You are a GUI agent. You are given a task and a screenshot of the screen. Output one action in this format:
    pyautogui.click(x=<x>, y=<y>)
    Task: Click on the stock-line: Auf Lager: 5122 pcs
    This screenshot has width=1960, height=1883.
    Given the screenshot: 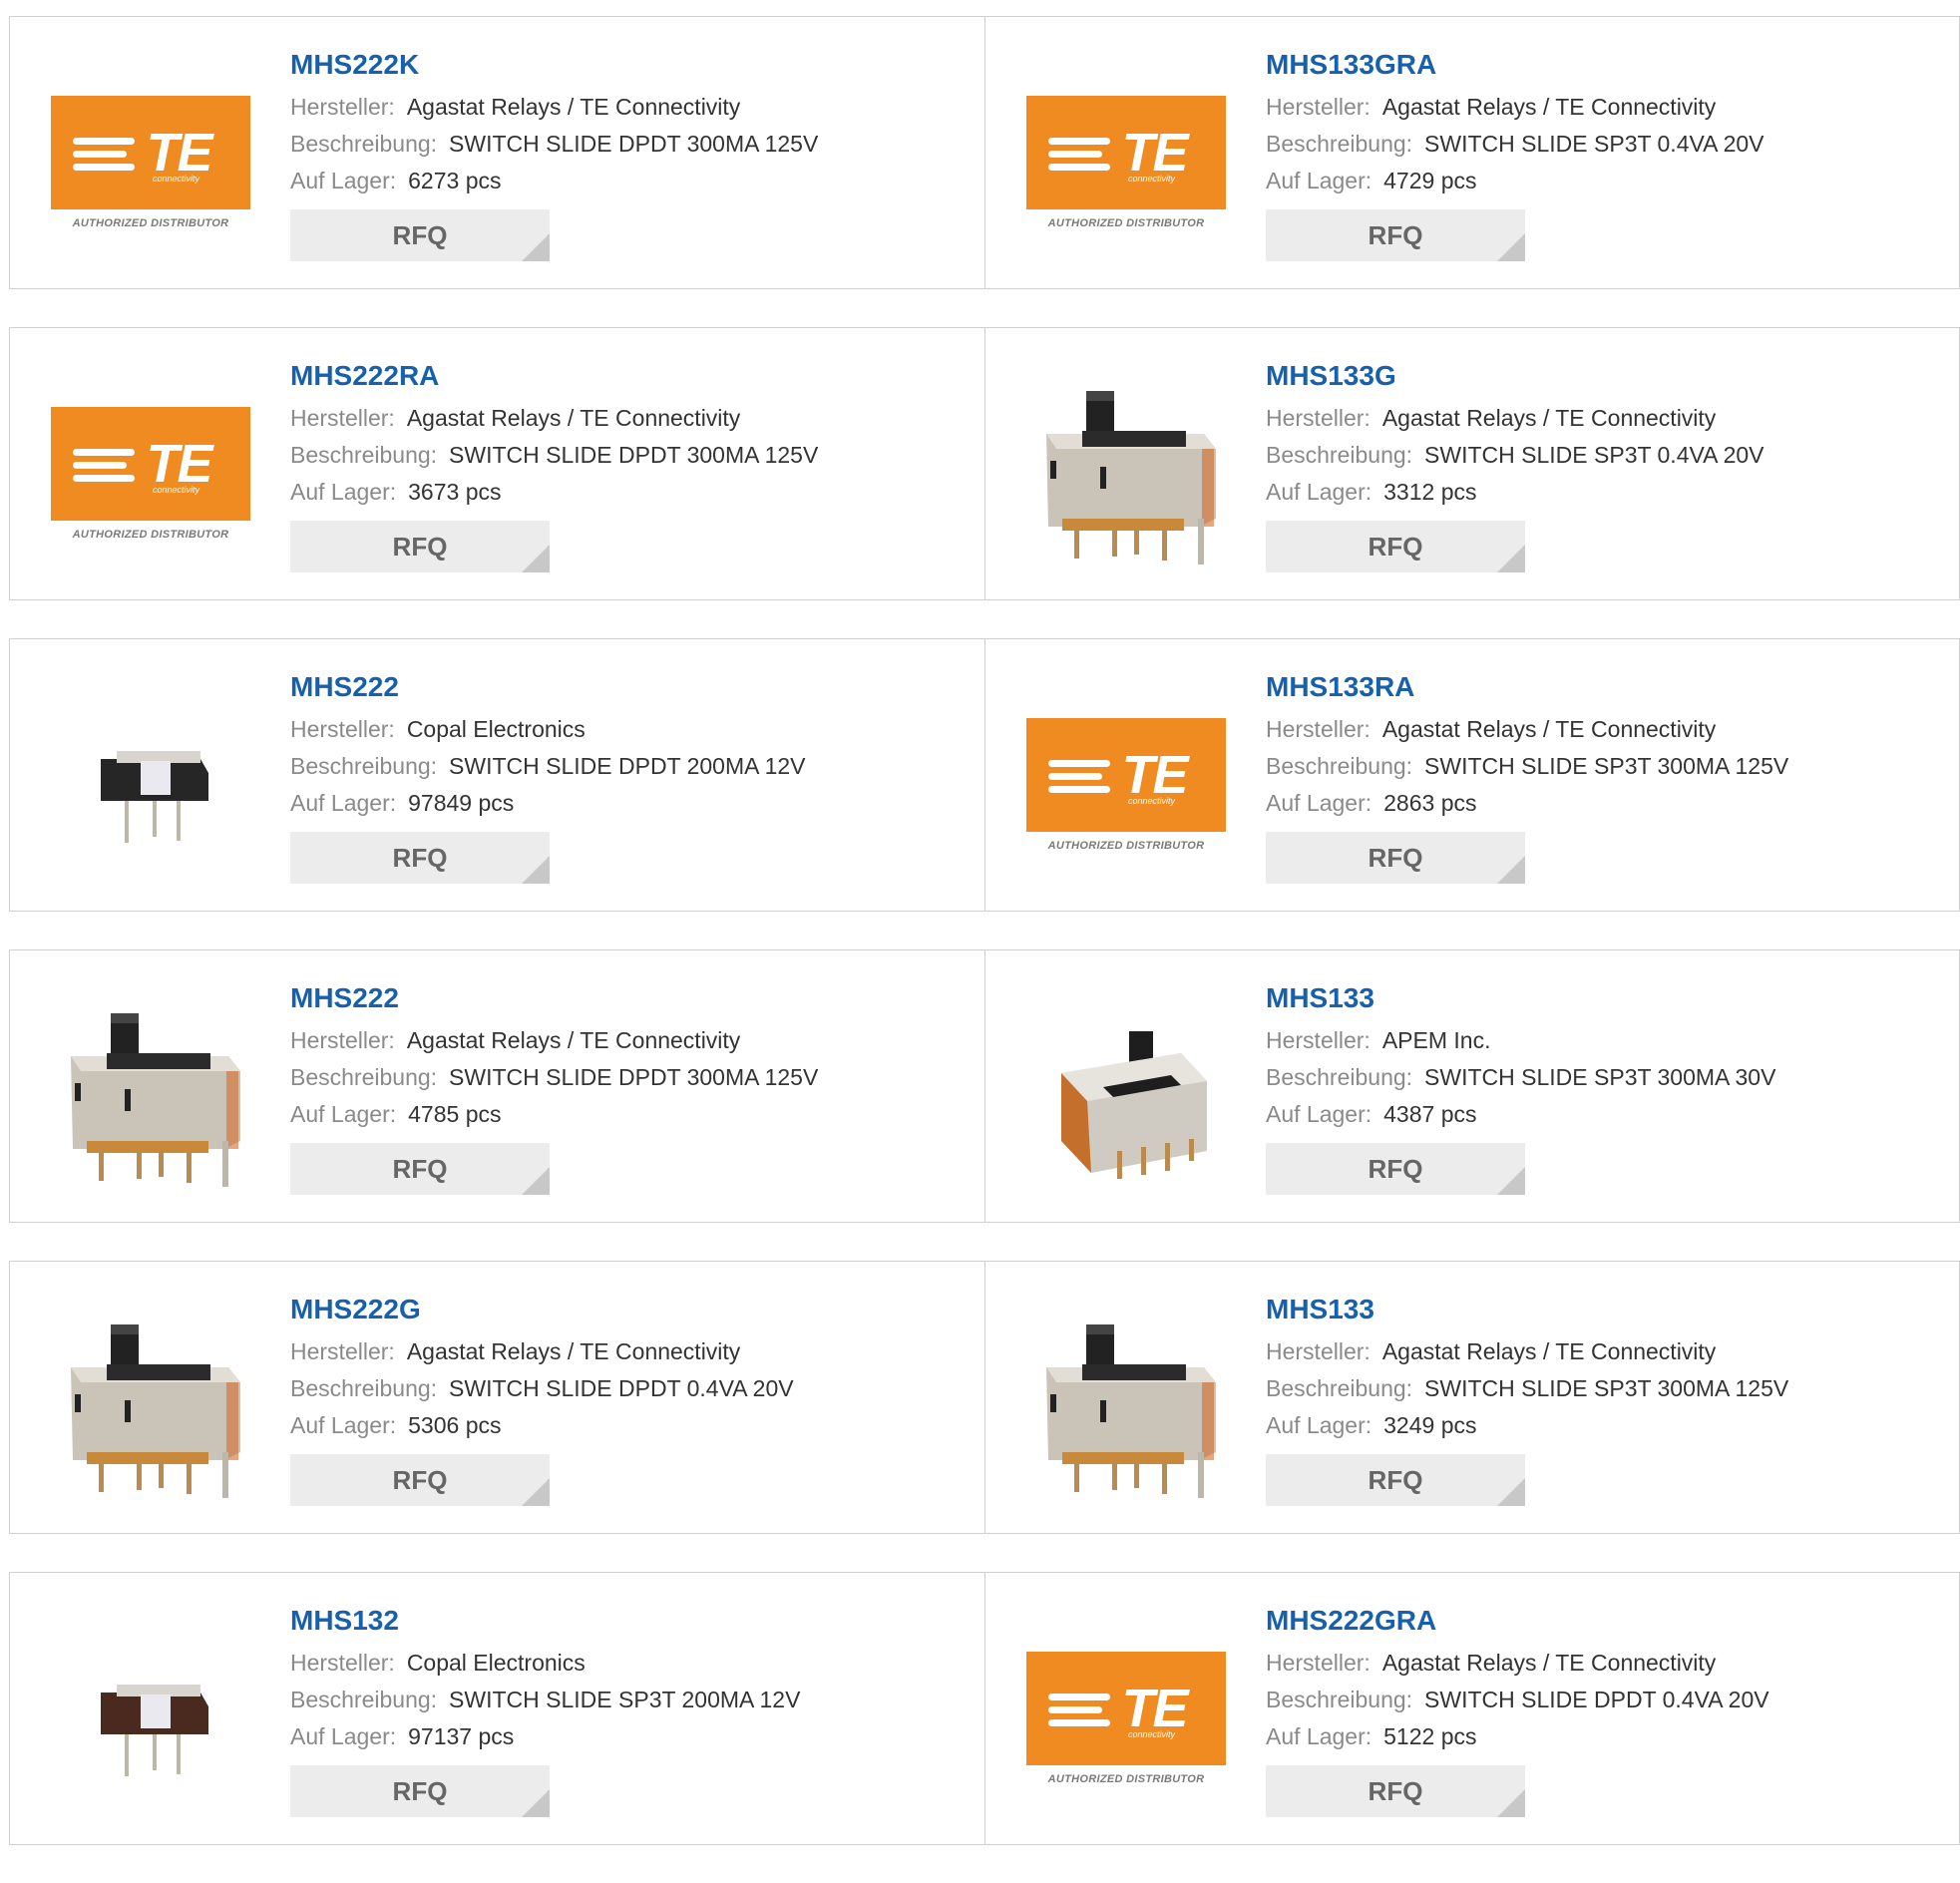 What is the action you would take?
    pyautogui.click(x=1608, y=1736)
    